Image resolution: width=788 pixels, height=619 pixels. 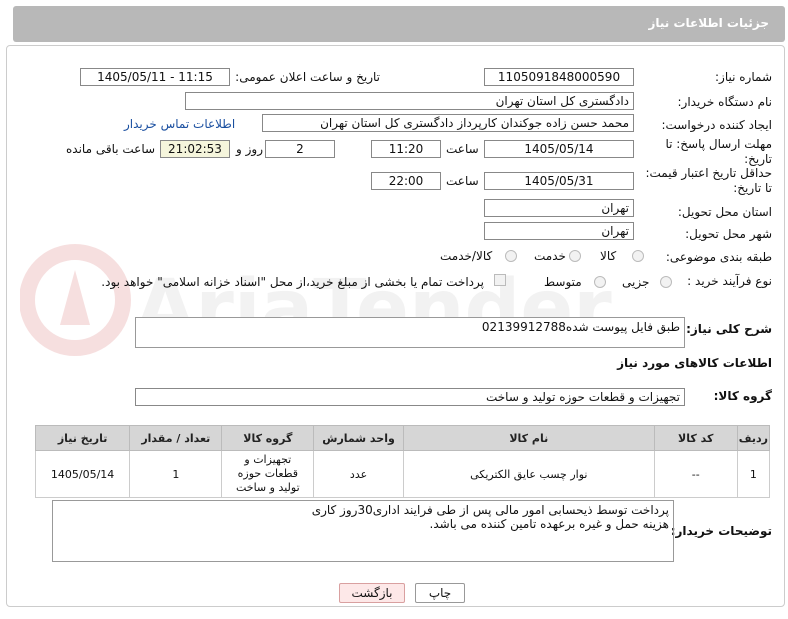 I want to click on category-goods-radio, so click(x=638, y=256).